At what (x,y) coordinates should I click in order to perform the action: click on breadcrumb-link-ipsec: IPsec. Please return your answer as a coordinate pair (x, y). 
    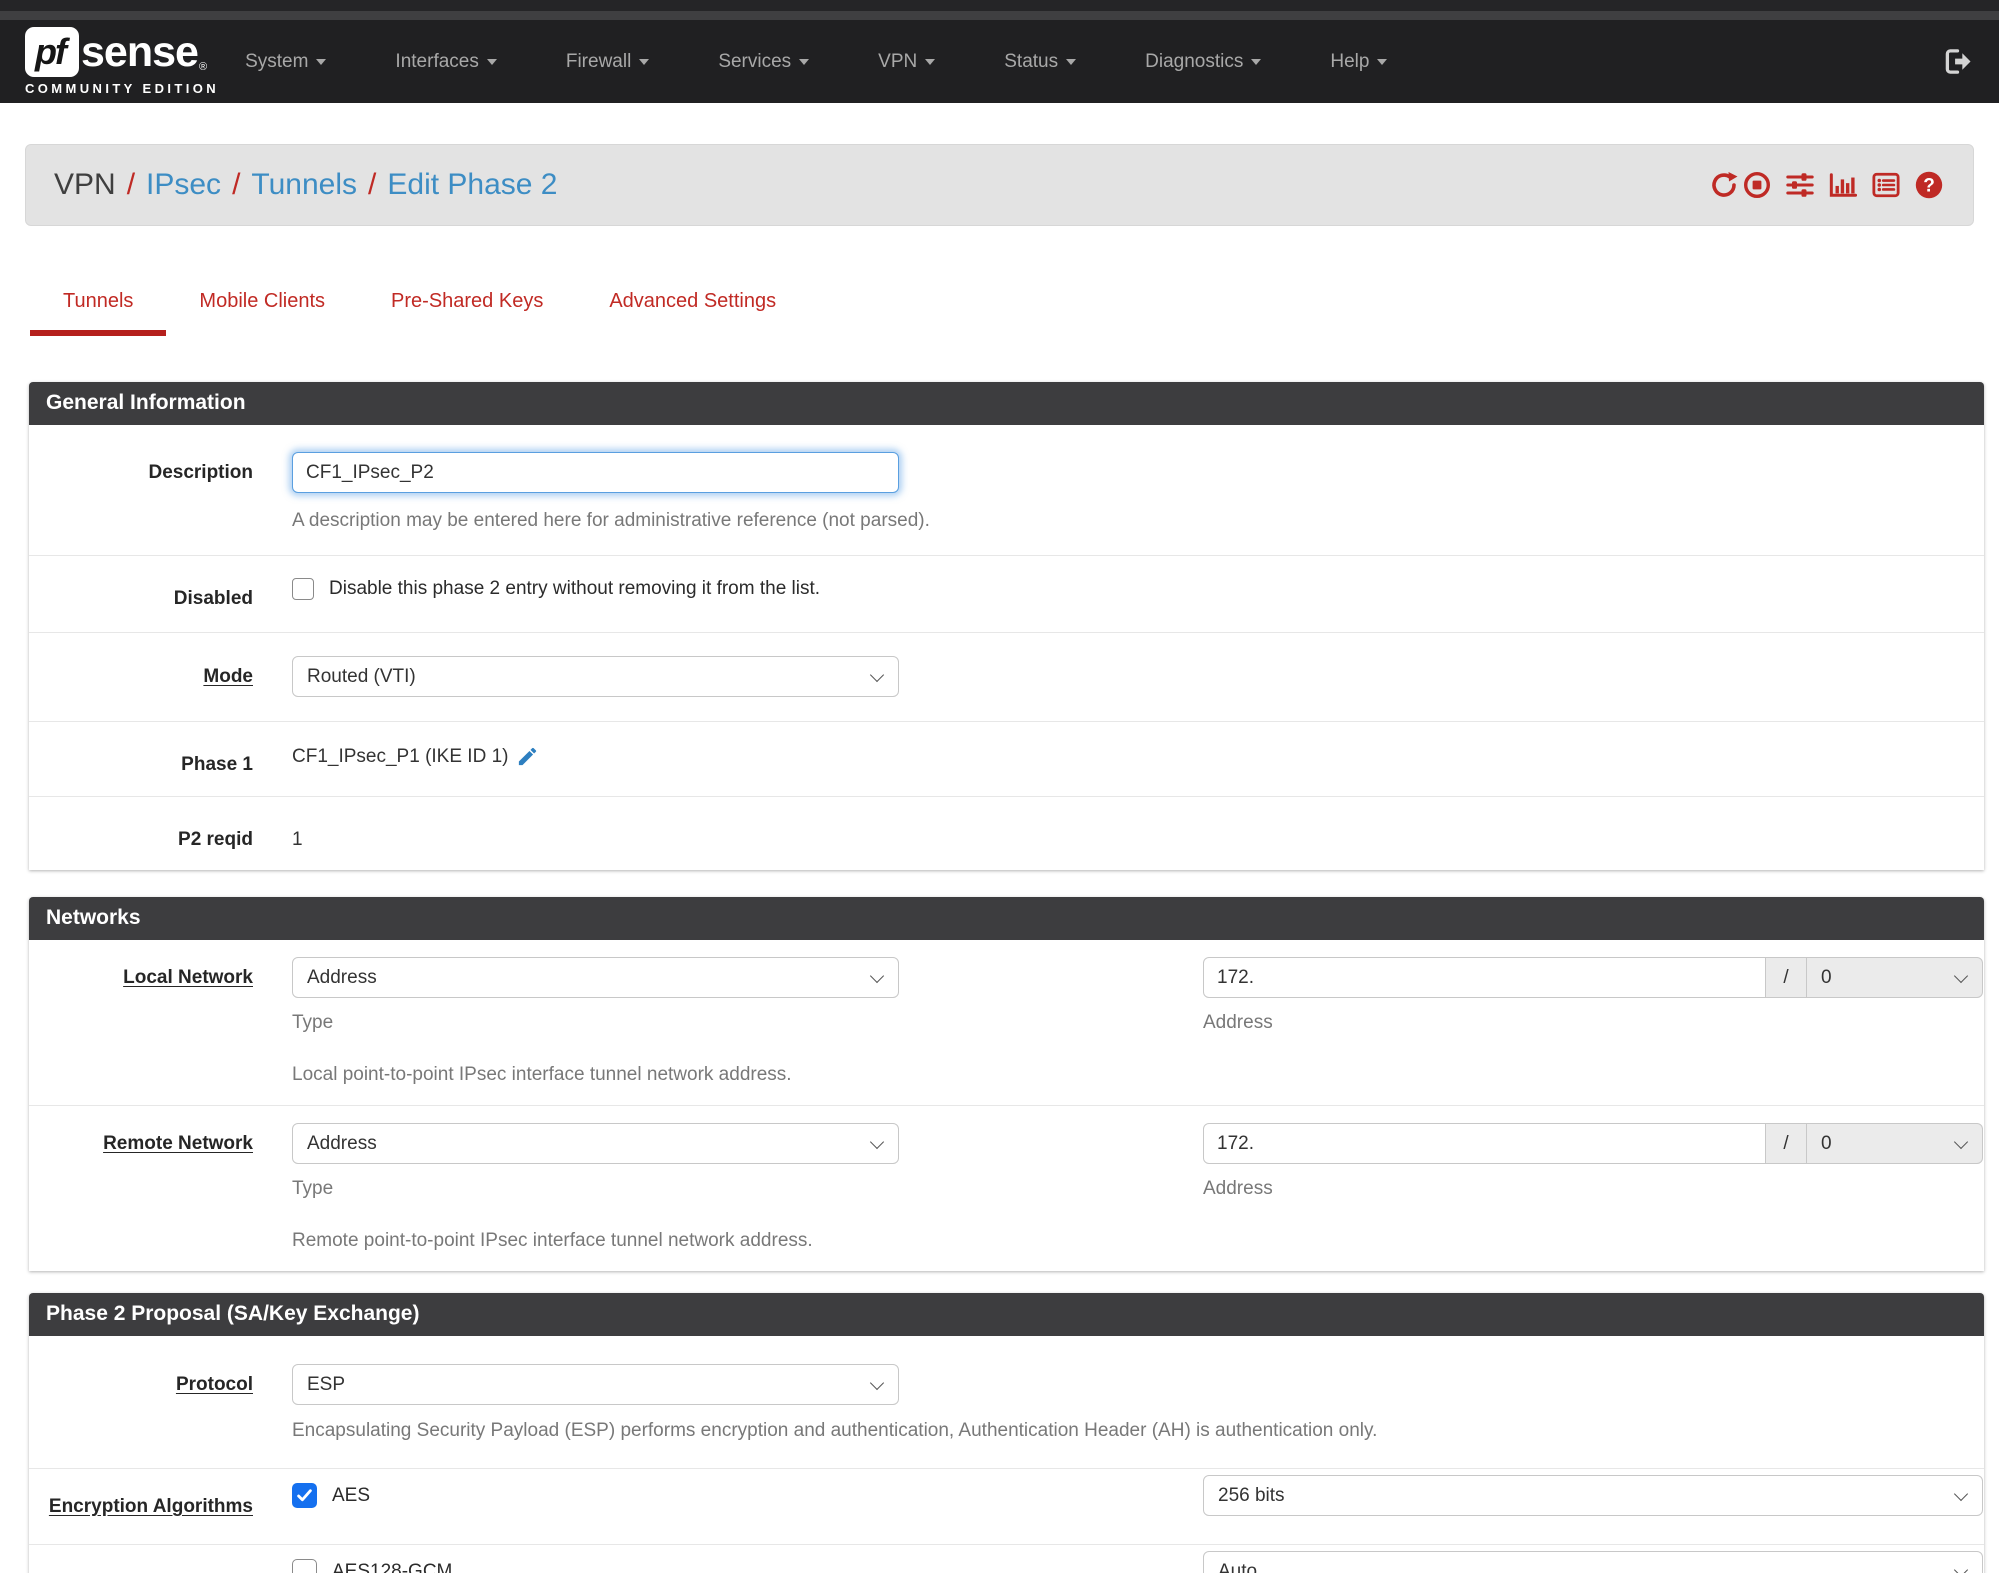
    Looking at the image, I should click on (183, 185).